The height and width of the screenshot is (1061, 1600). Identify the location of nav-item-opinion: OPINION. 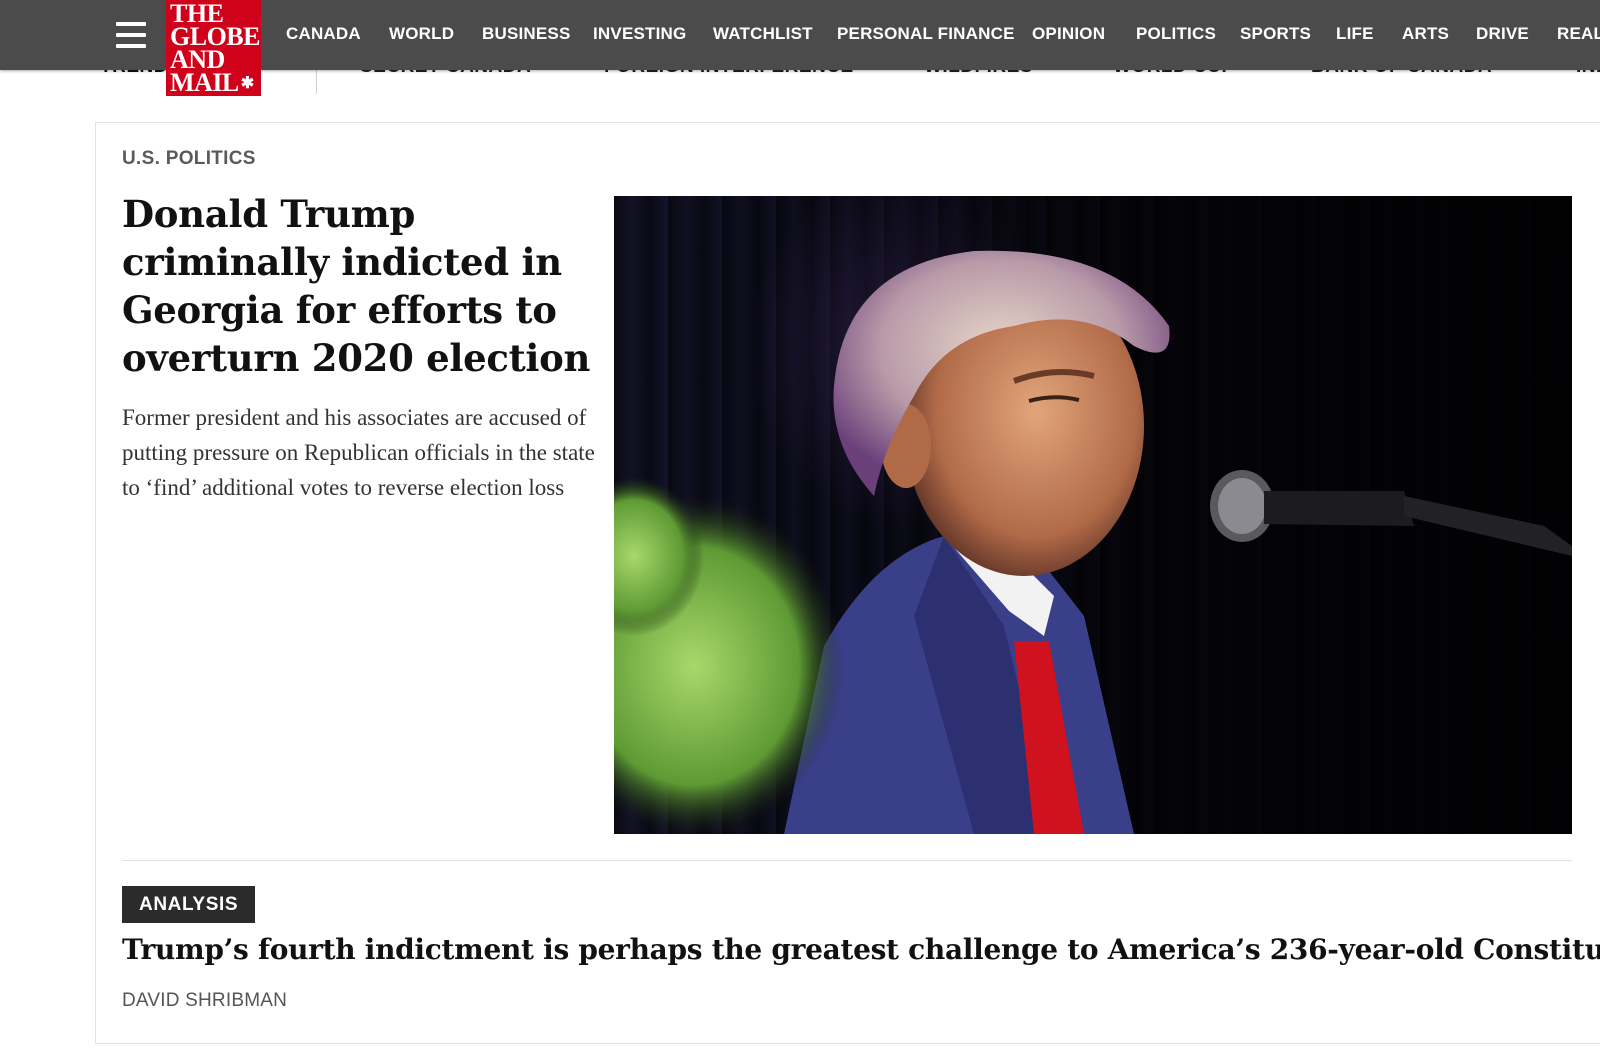
(1068, 34).